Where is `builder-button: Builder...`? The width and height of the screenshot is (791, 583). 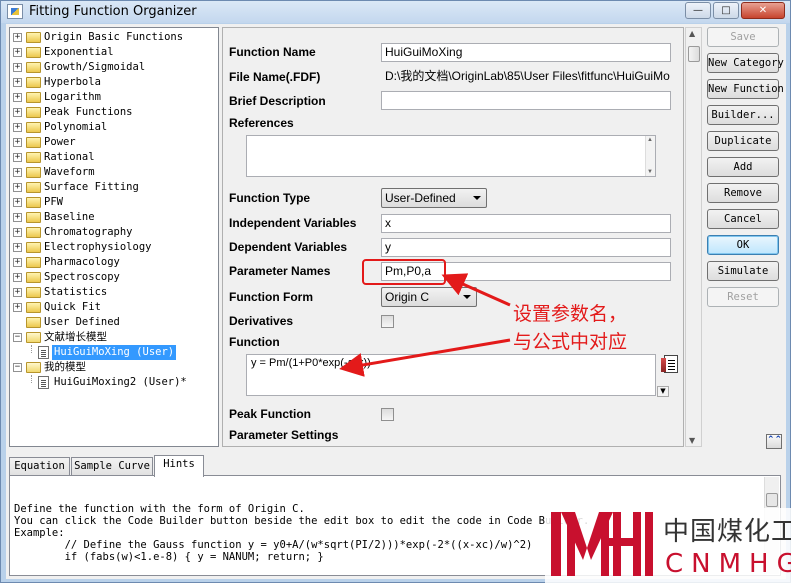 builder-button: Builder... is located at coordinates (743, 115).